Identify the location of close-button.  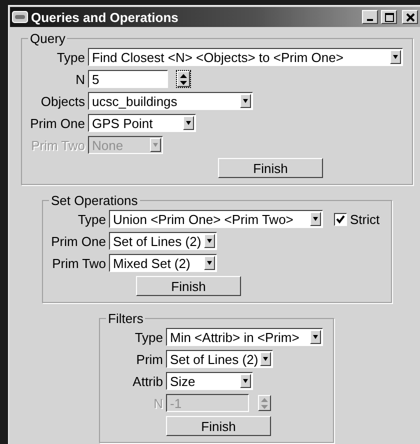
(410, 17).